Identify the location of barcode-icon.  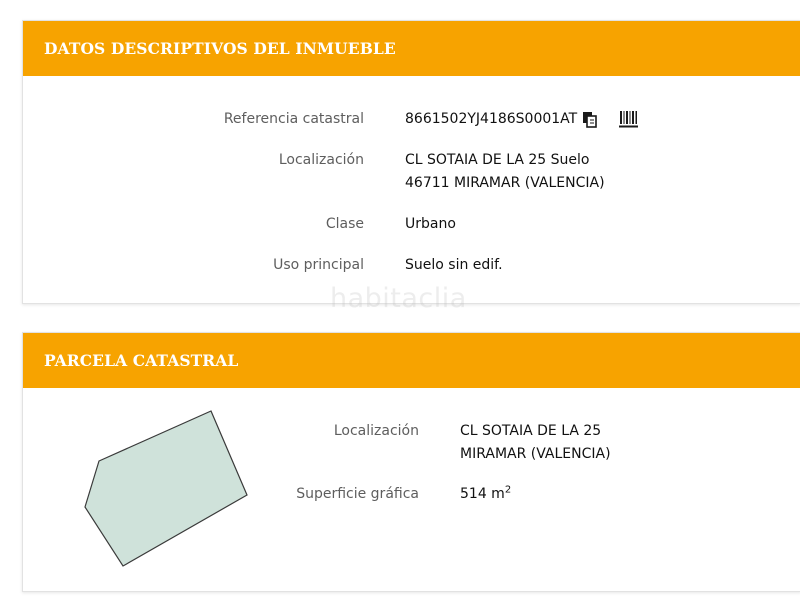
(629, 119).